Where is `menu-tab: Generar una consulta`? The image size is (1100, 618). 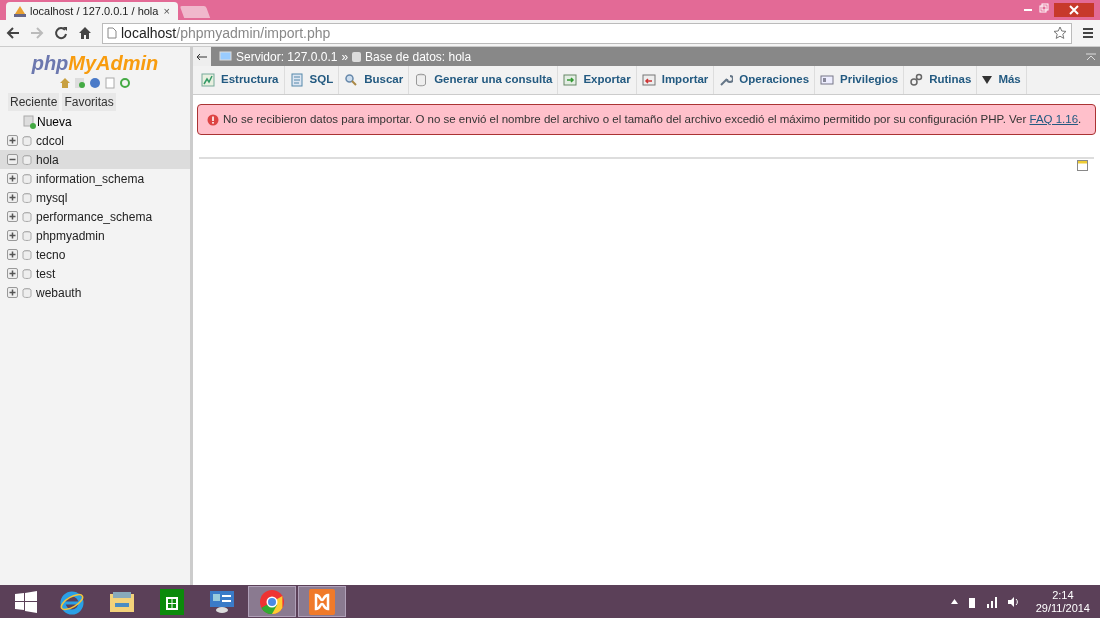 menu-tab: Generar una consulta is located at coordinates (484, 80).